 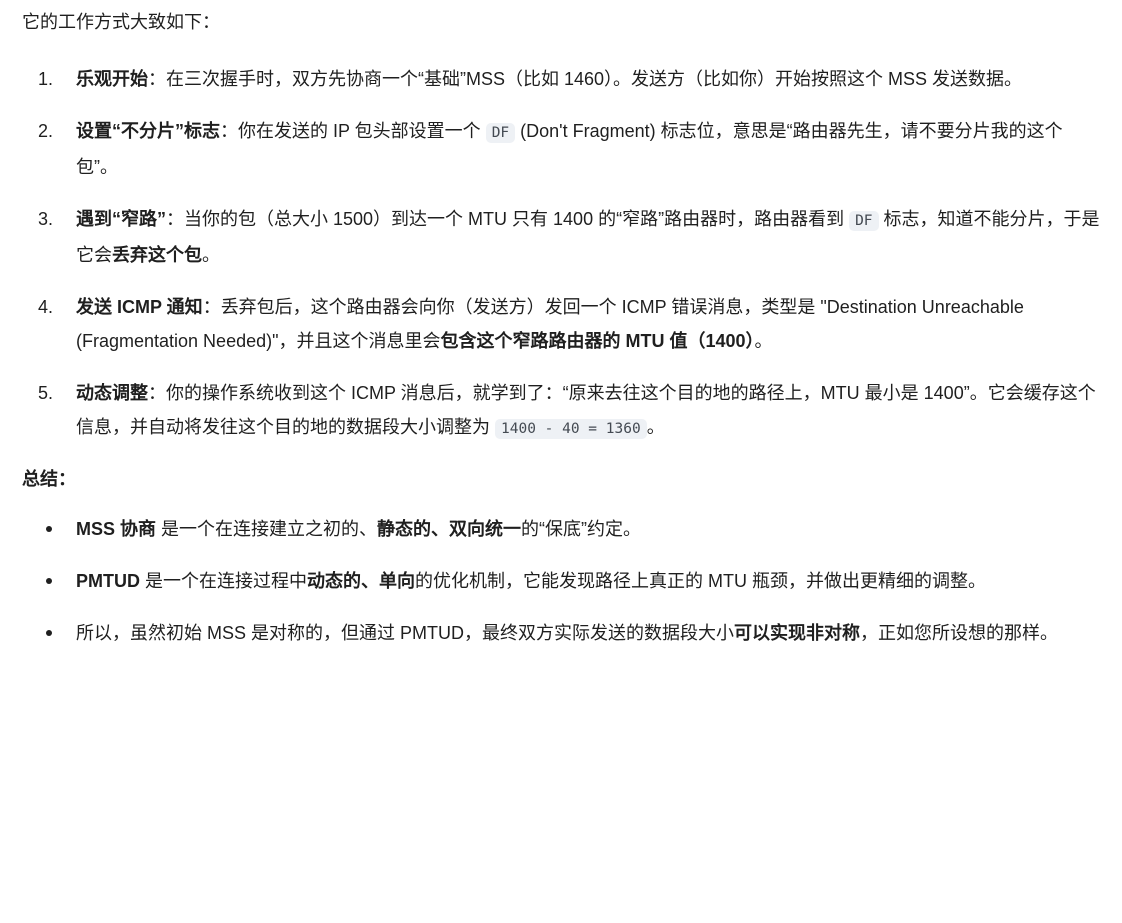 What do you see at coordinates (148, 131) in the screenshot?
I see `step-title: 设置“不分片”标志` at bounding box center [148, 131].